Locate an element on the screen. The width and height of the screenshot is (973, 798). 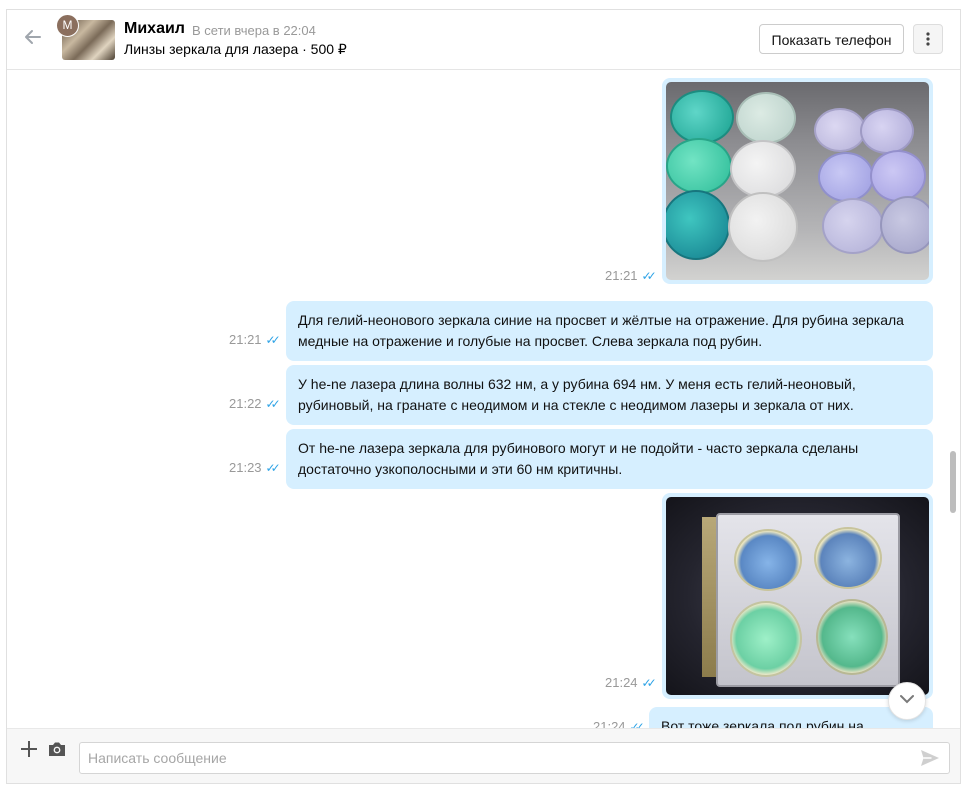
arrow-left-icon is located at coordinates (33, 39).